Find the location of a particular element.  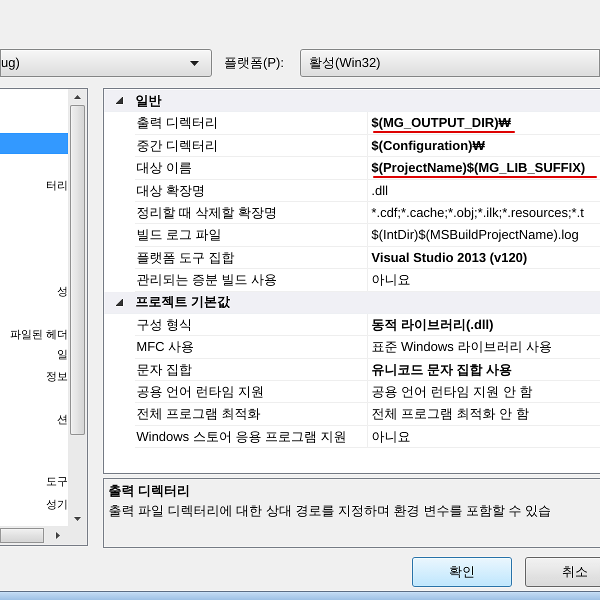

property-value: *.cdf;*.cache;*.obj;*.ilk;*.resources;*.t is located at coordinates (484, 213).